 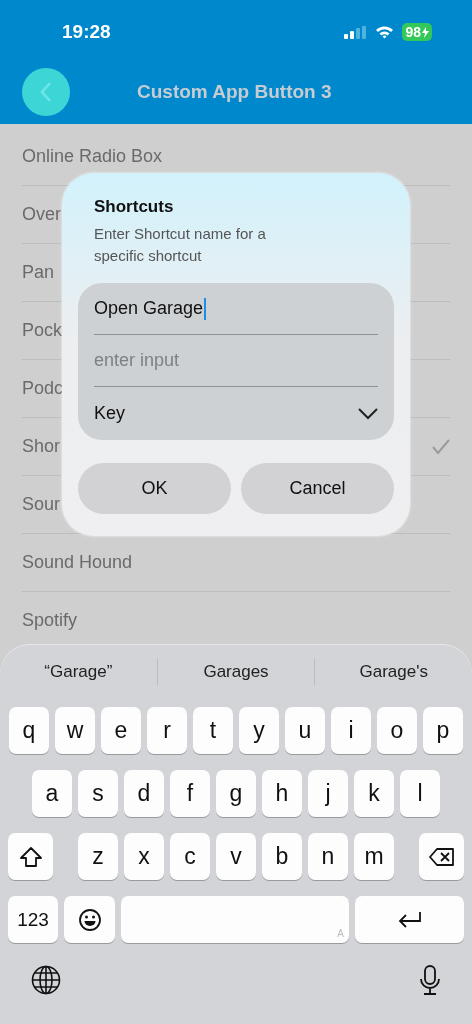 What do you see at coordinates (430, 980) in the screenshot?
I see `microphone-icon` at bounding box center [430, 980].